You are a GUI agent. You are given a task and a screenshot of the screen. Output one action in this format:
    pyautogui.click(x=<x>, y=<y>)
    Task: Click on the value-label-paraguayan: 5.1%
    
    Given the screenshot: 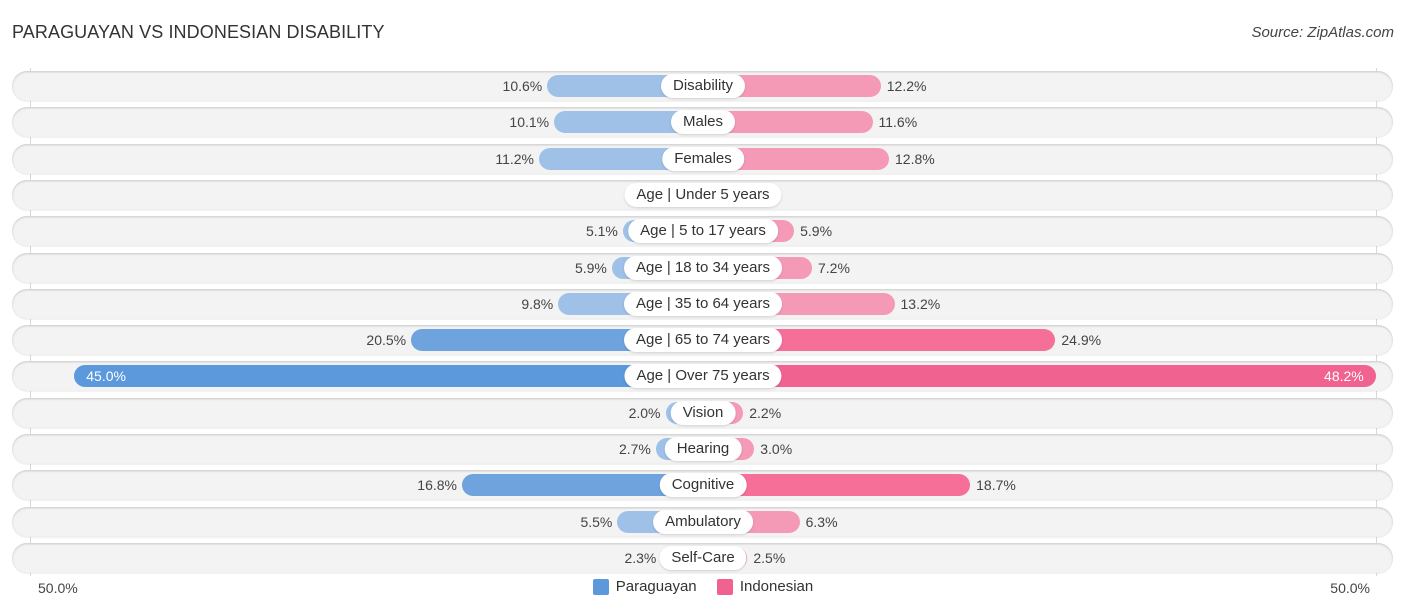 What is the action you would take?
    pyautogui.click(x=601, y=231)
    